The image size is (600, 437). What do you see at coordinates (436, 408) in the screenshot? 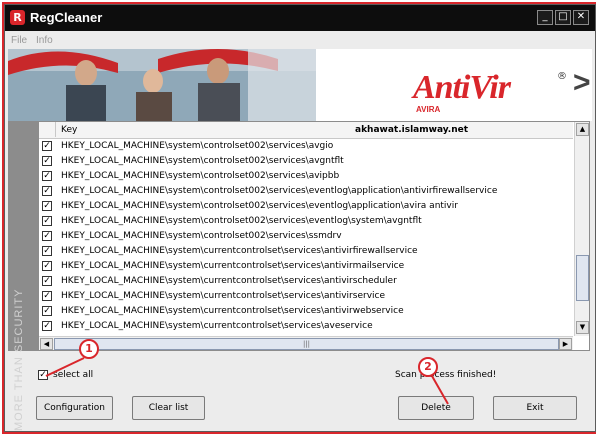
I see `delete-button: Delete` at bounding box center [436, 408].